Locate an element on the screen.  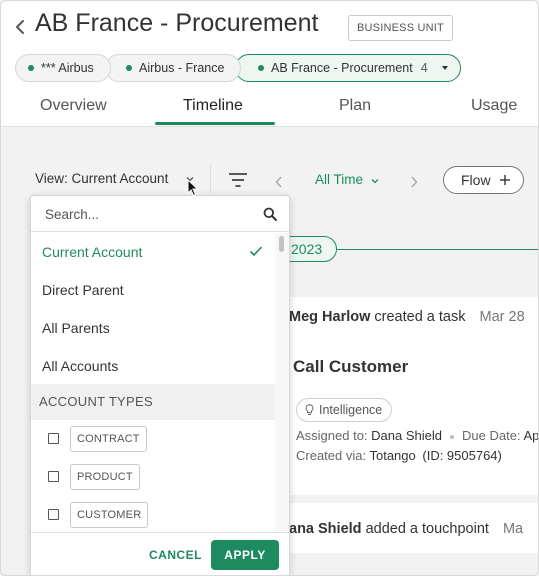
scrollbar-thumb is located at coordinates (281, 244).